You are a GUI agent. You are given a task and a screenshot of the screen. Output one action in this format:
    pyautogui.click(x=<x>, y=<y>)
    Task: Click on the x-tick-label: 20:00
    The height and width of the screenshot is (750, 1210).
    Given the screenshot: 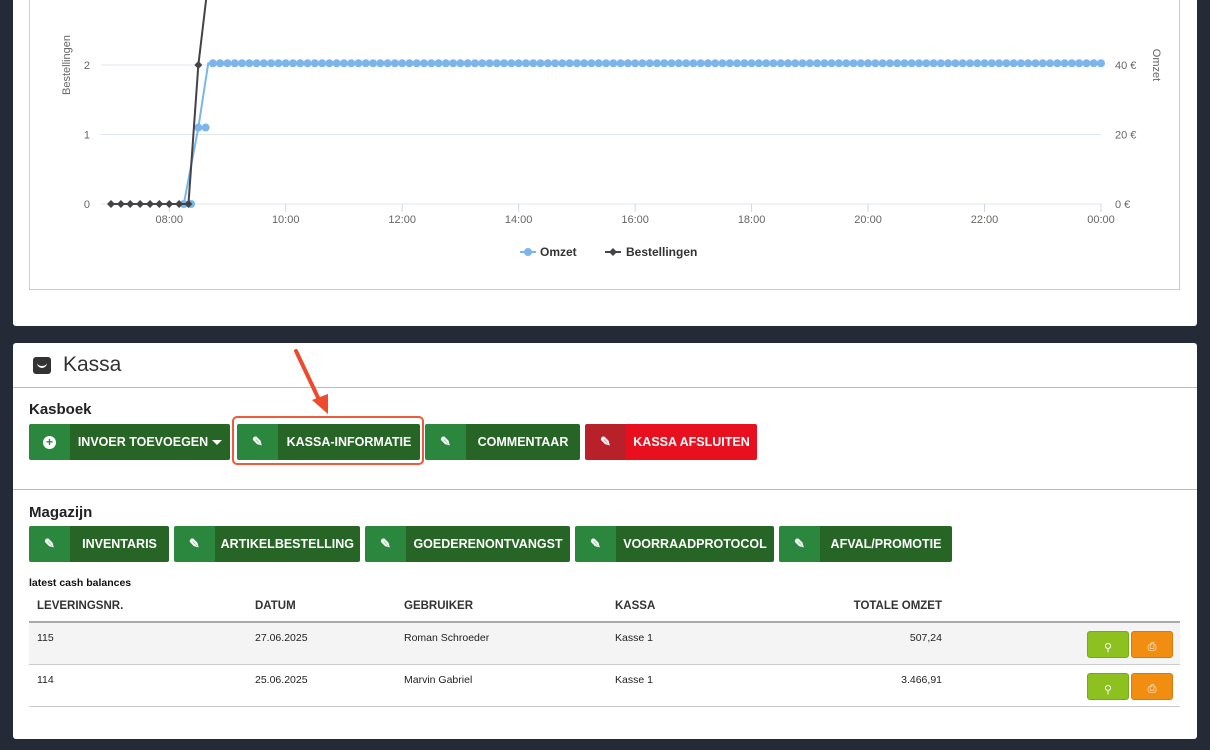 What is the action you would take?
    pyautogui.click(x=868, y=220)
    